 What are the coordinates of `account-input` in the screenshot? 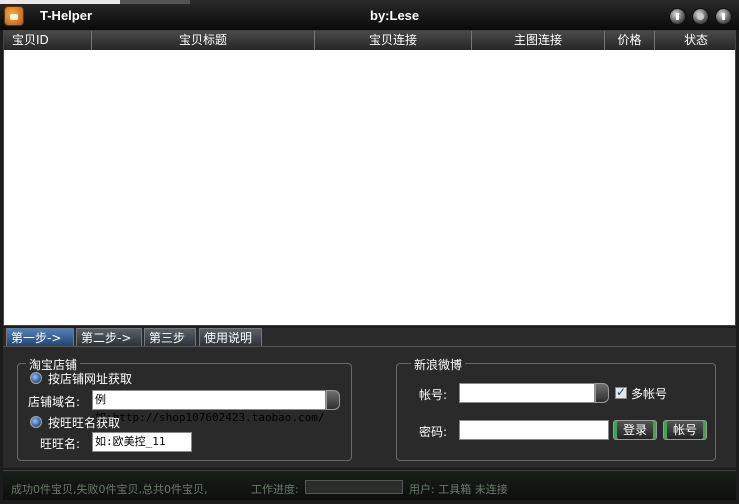 It's located at (527, 393).